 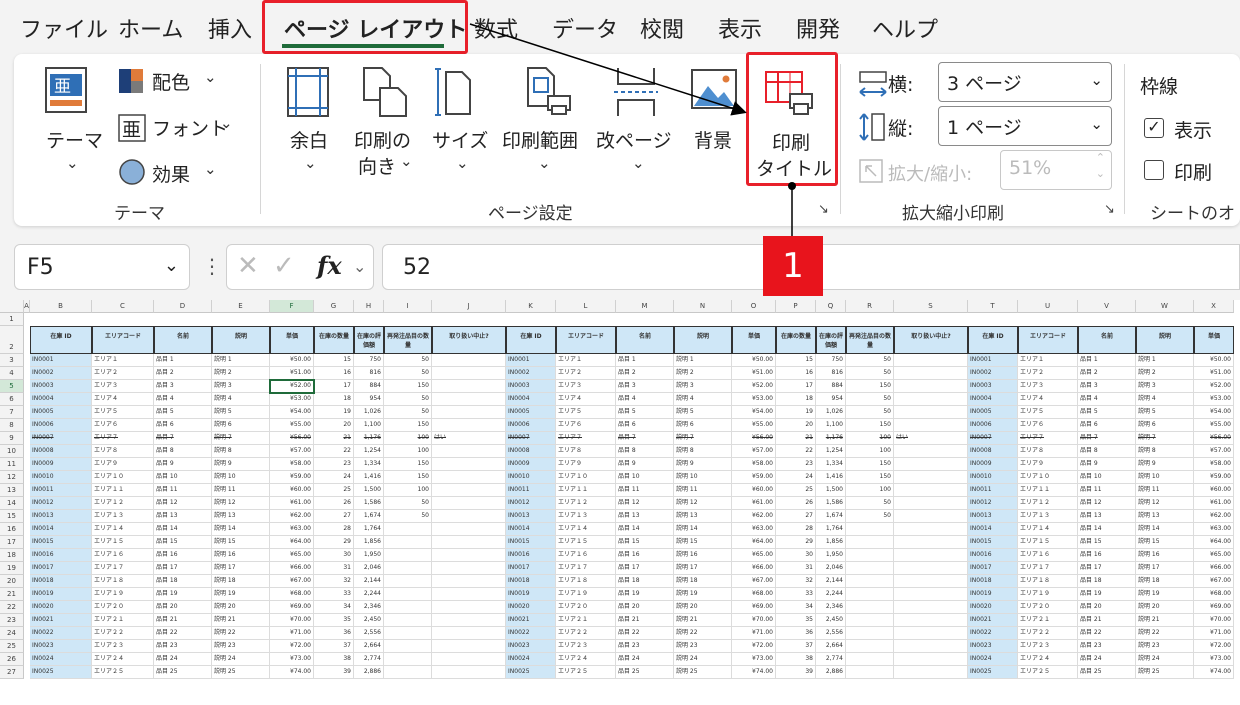 I want to click on cell: IN0009, so click(x=531, y=464).